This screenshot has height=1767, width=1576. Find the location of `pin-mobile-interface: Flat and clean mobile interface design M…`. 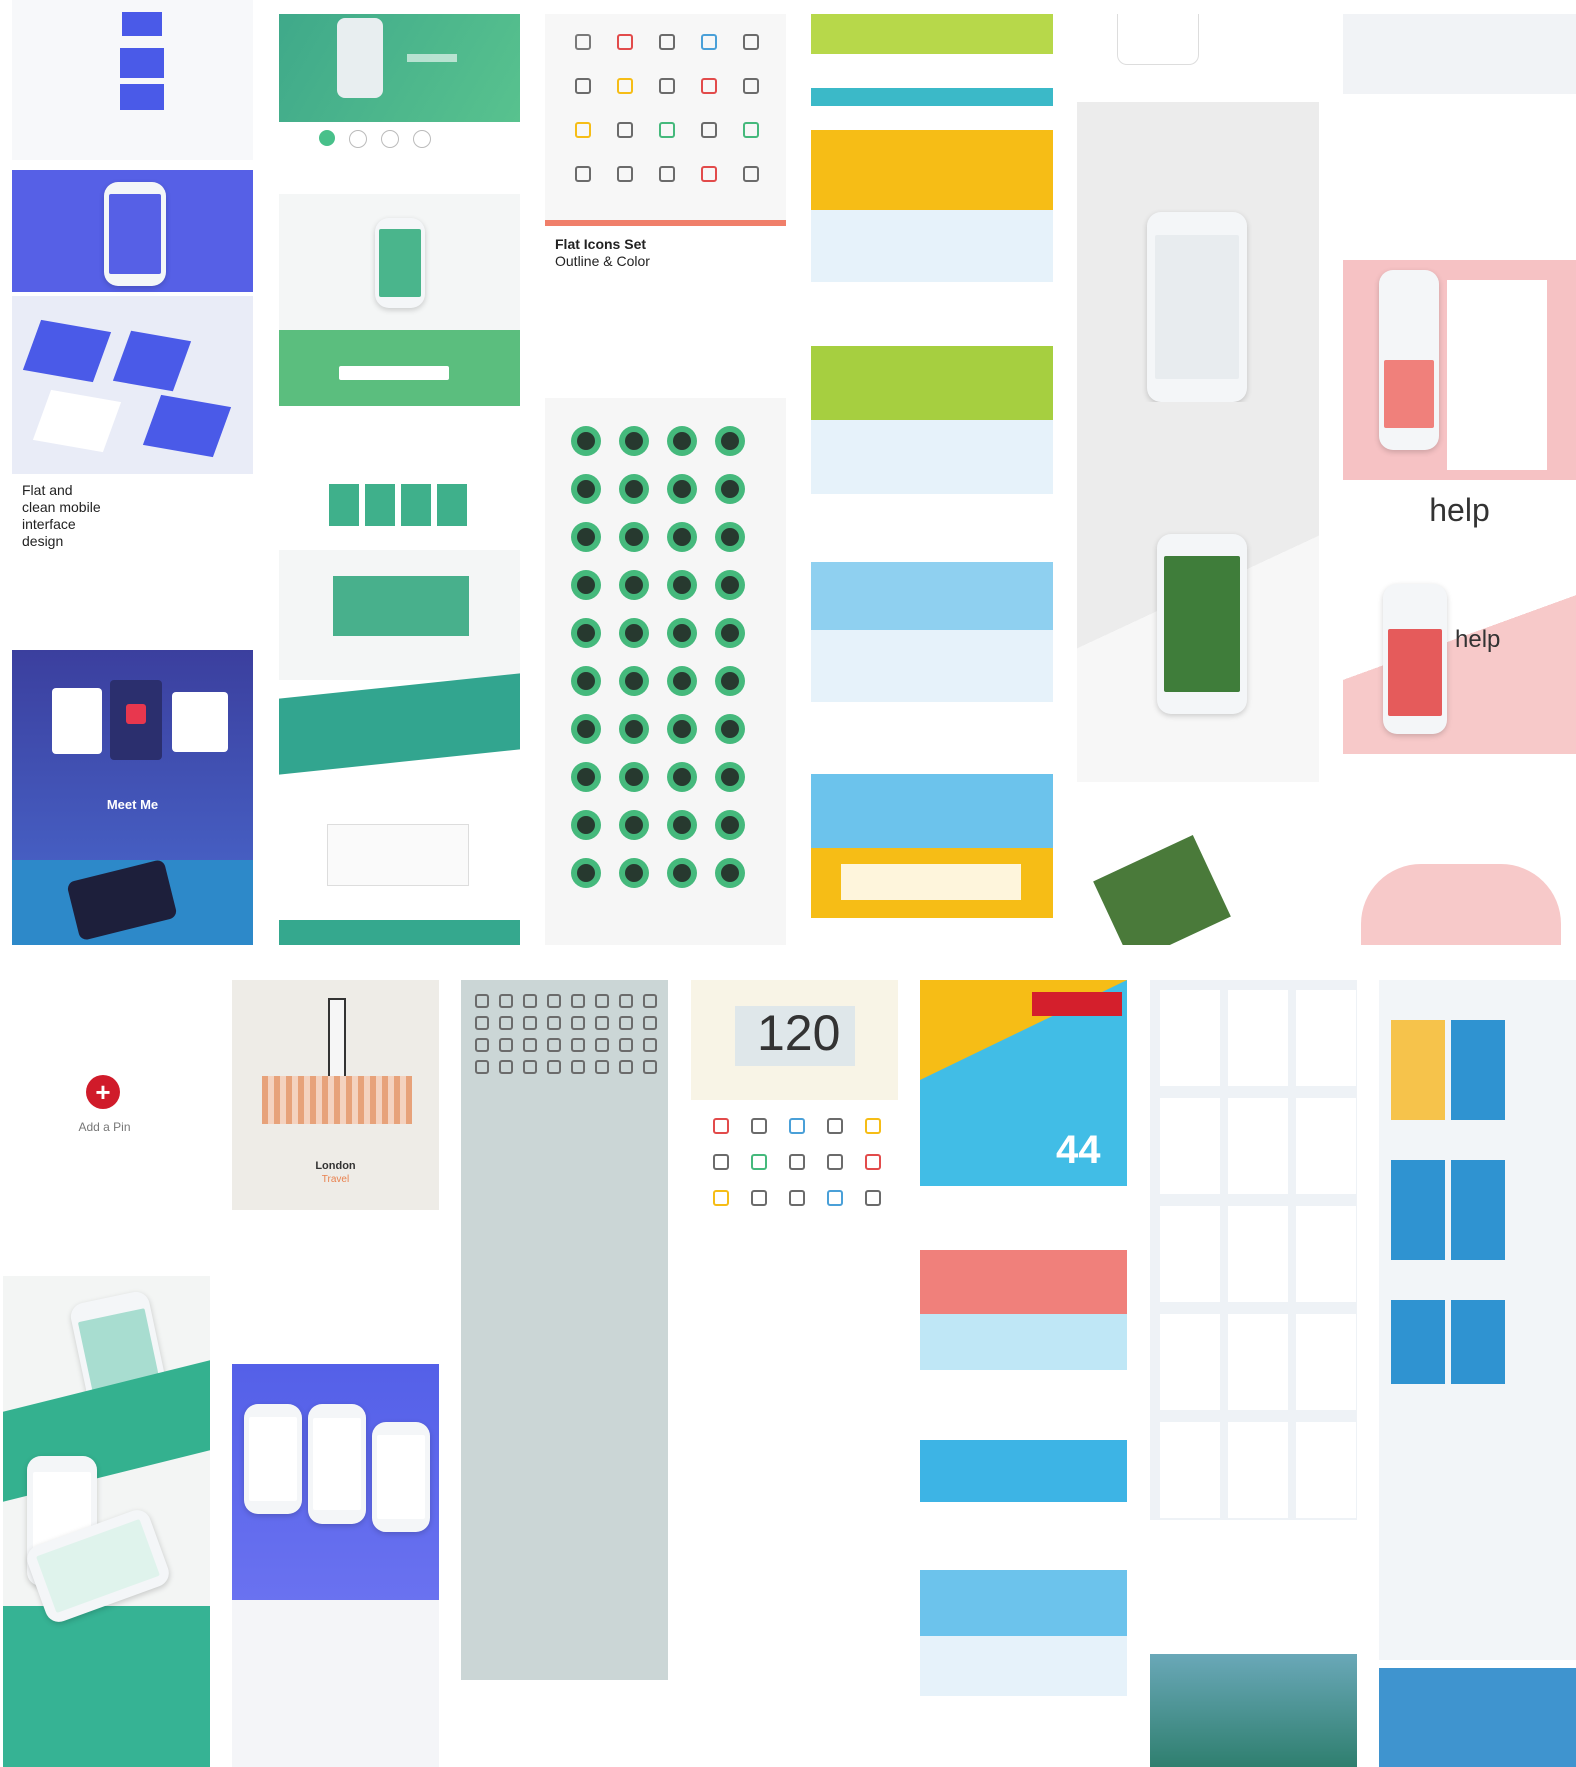

pin-mobile-interface: Flat and clean mobile interface design M… is located at coordinates (132, 472).